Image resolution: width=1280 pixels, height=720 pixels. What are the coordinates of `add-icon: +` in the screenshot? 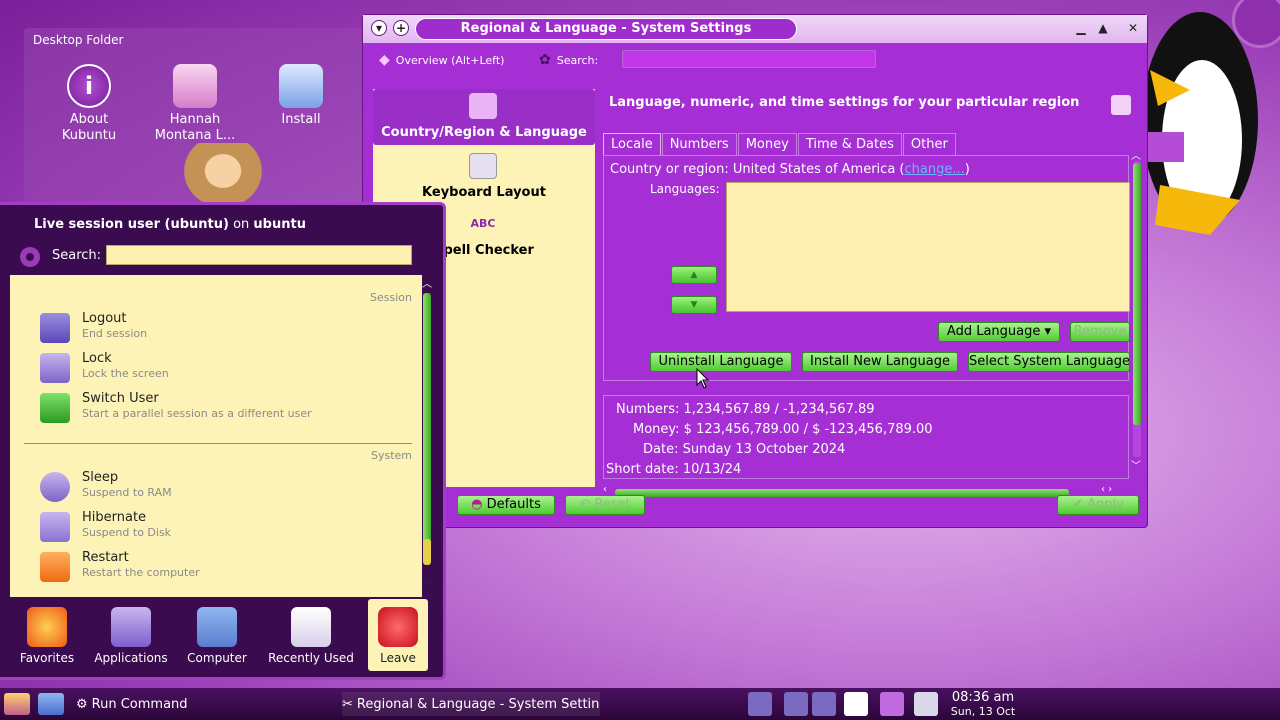 It's located at (401, 28).